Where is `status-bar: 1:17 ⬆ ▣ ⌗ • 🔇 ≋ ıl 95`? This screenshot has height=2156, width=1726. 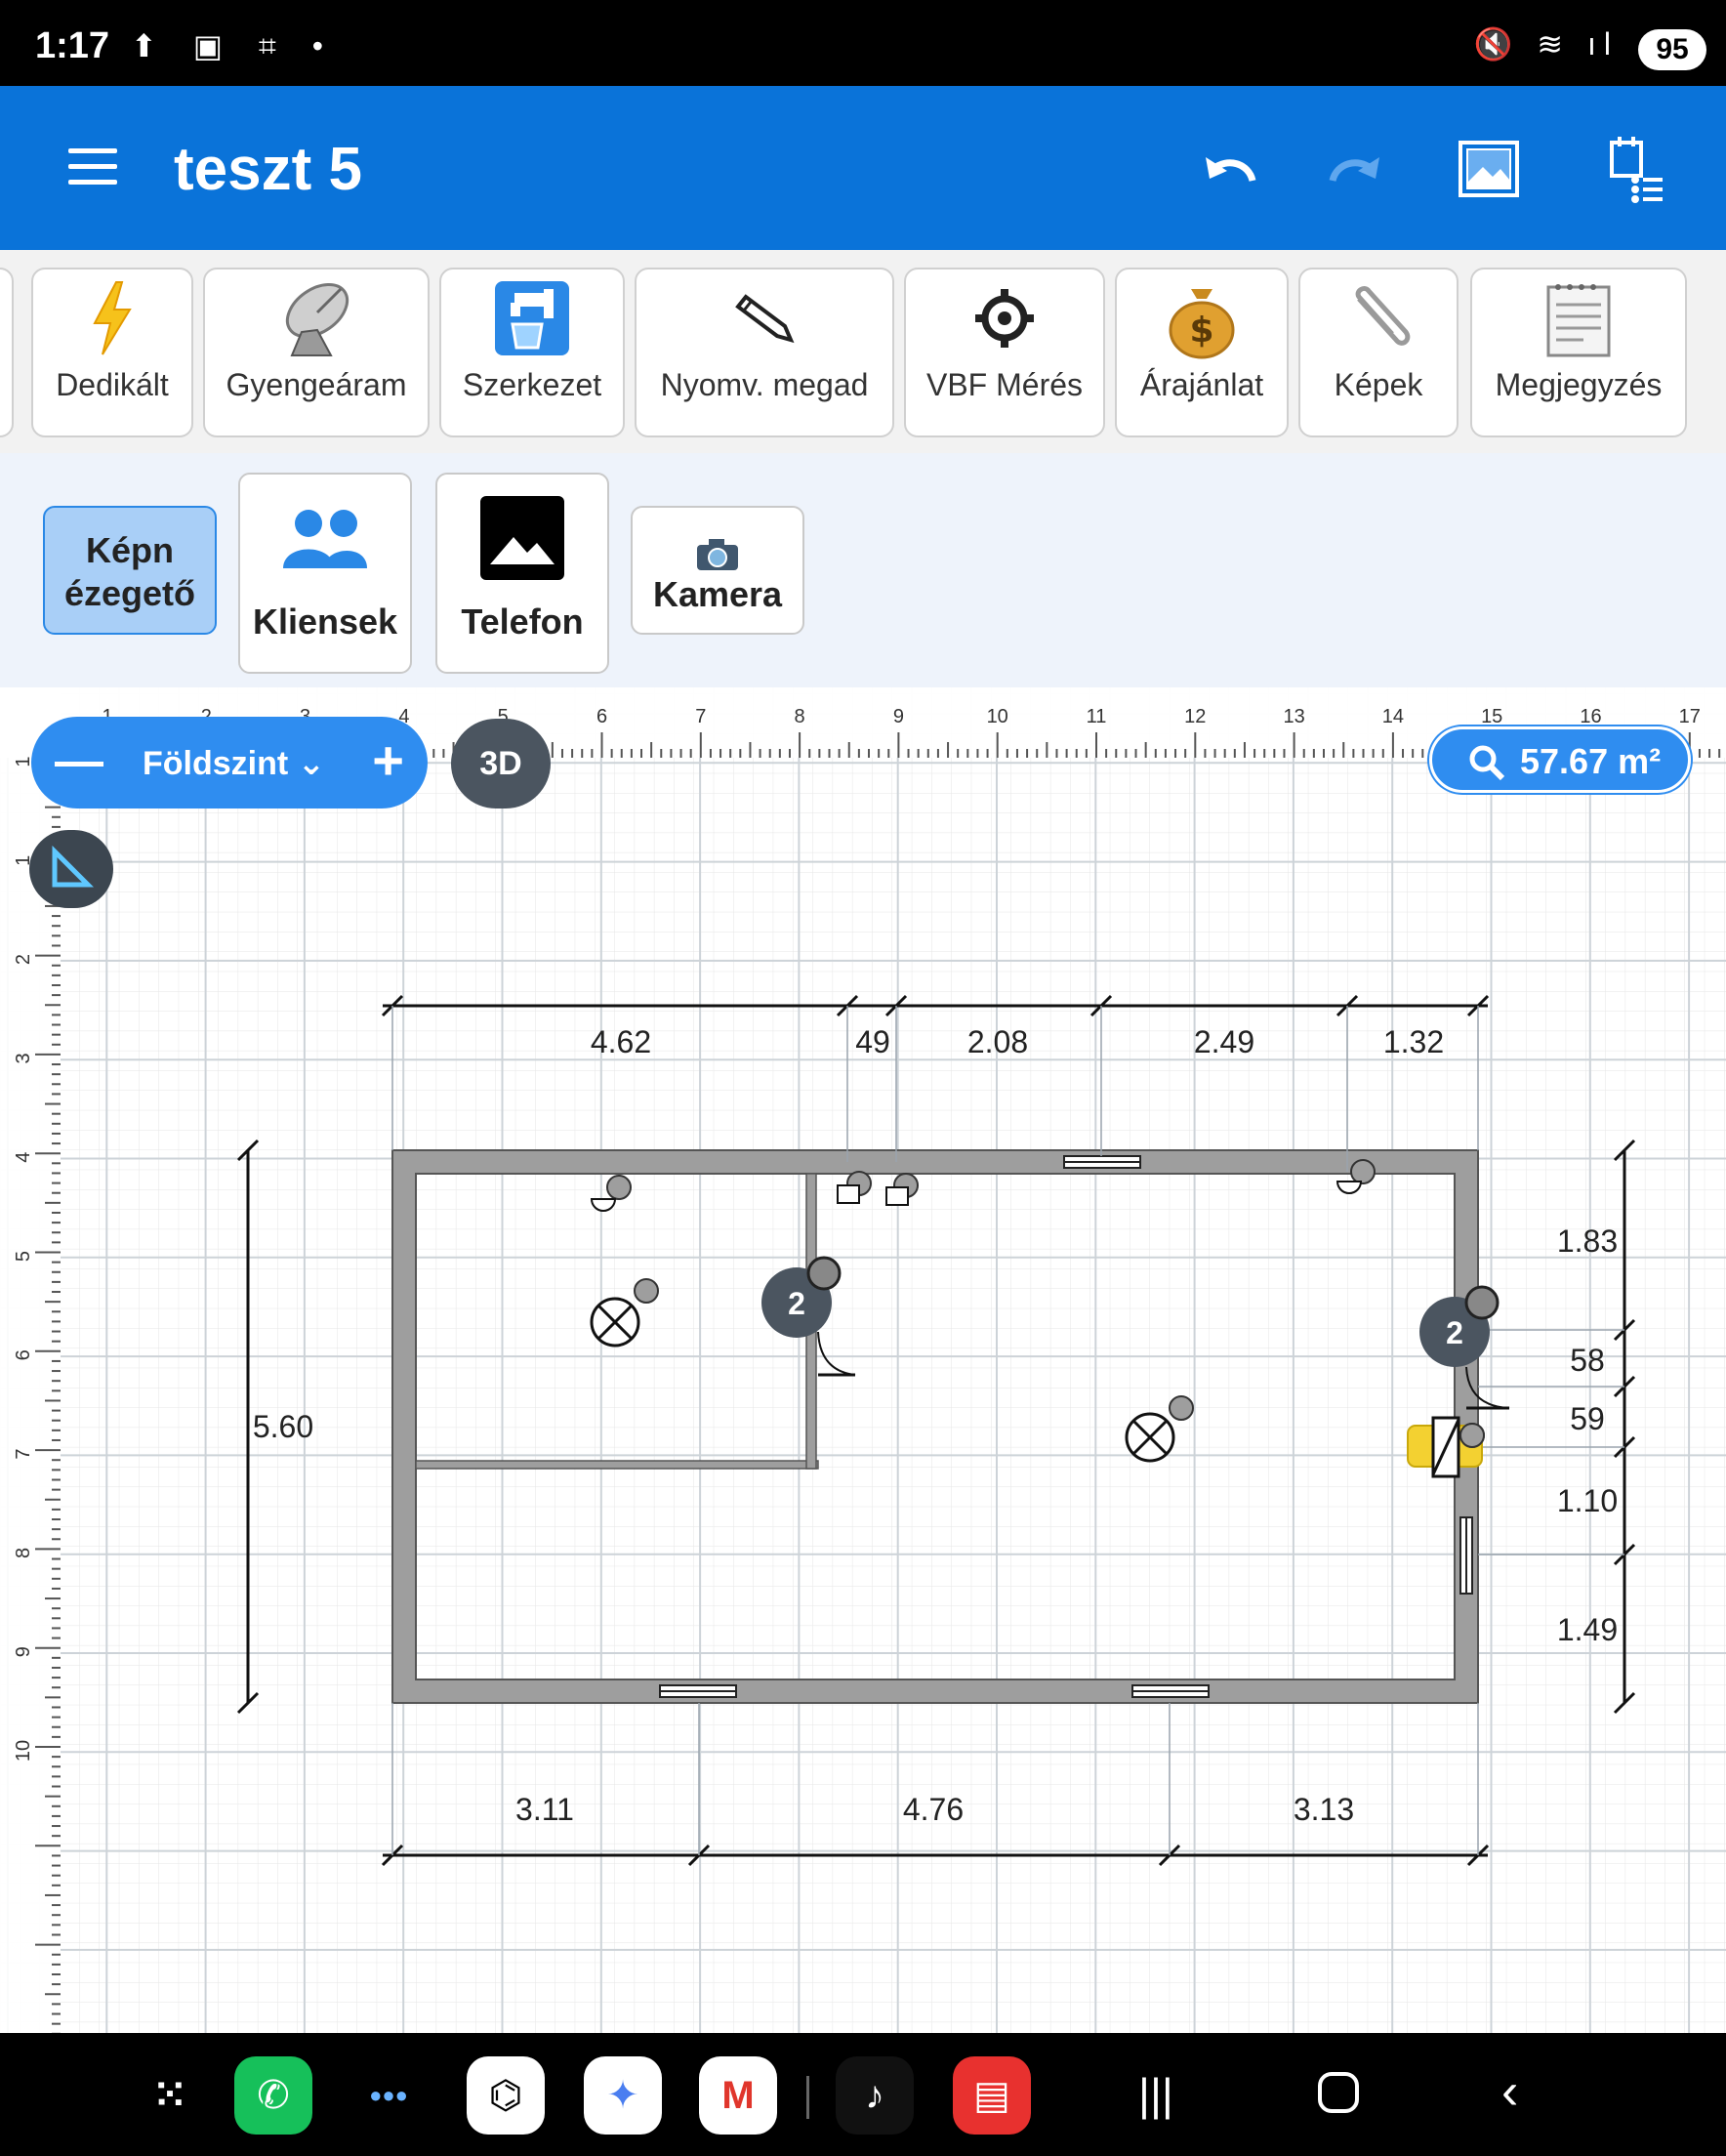 status-bar: 1:17 ⬆ ▣ ⌗ • 🔇 ≋ ıl 95 is located at coordinates (863, 43).